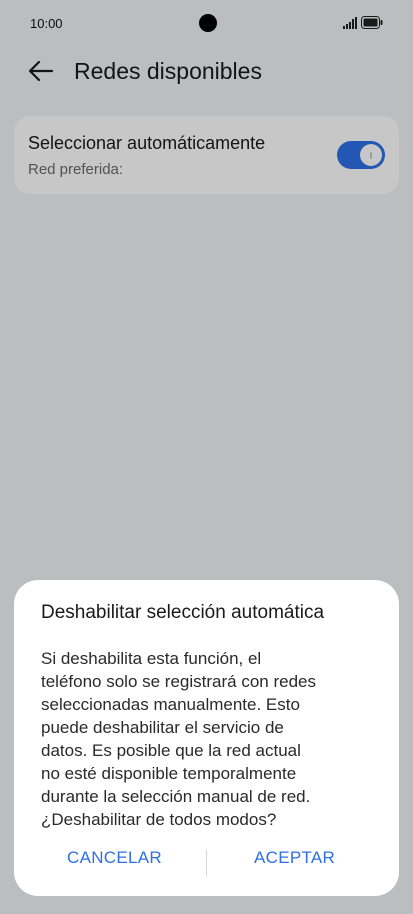  I want to click on dialog-message-line: teléfono solo se registrará con redes, so click(178, 681).